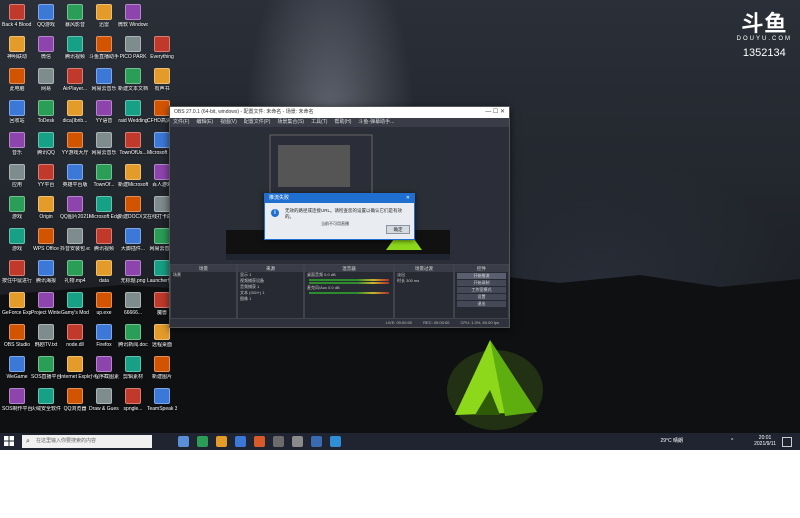 The image size is (800, 518). I want to click on desktop-icon: Microsoft Edge, so click(104, 208).